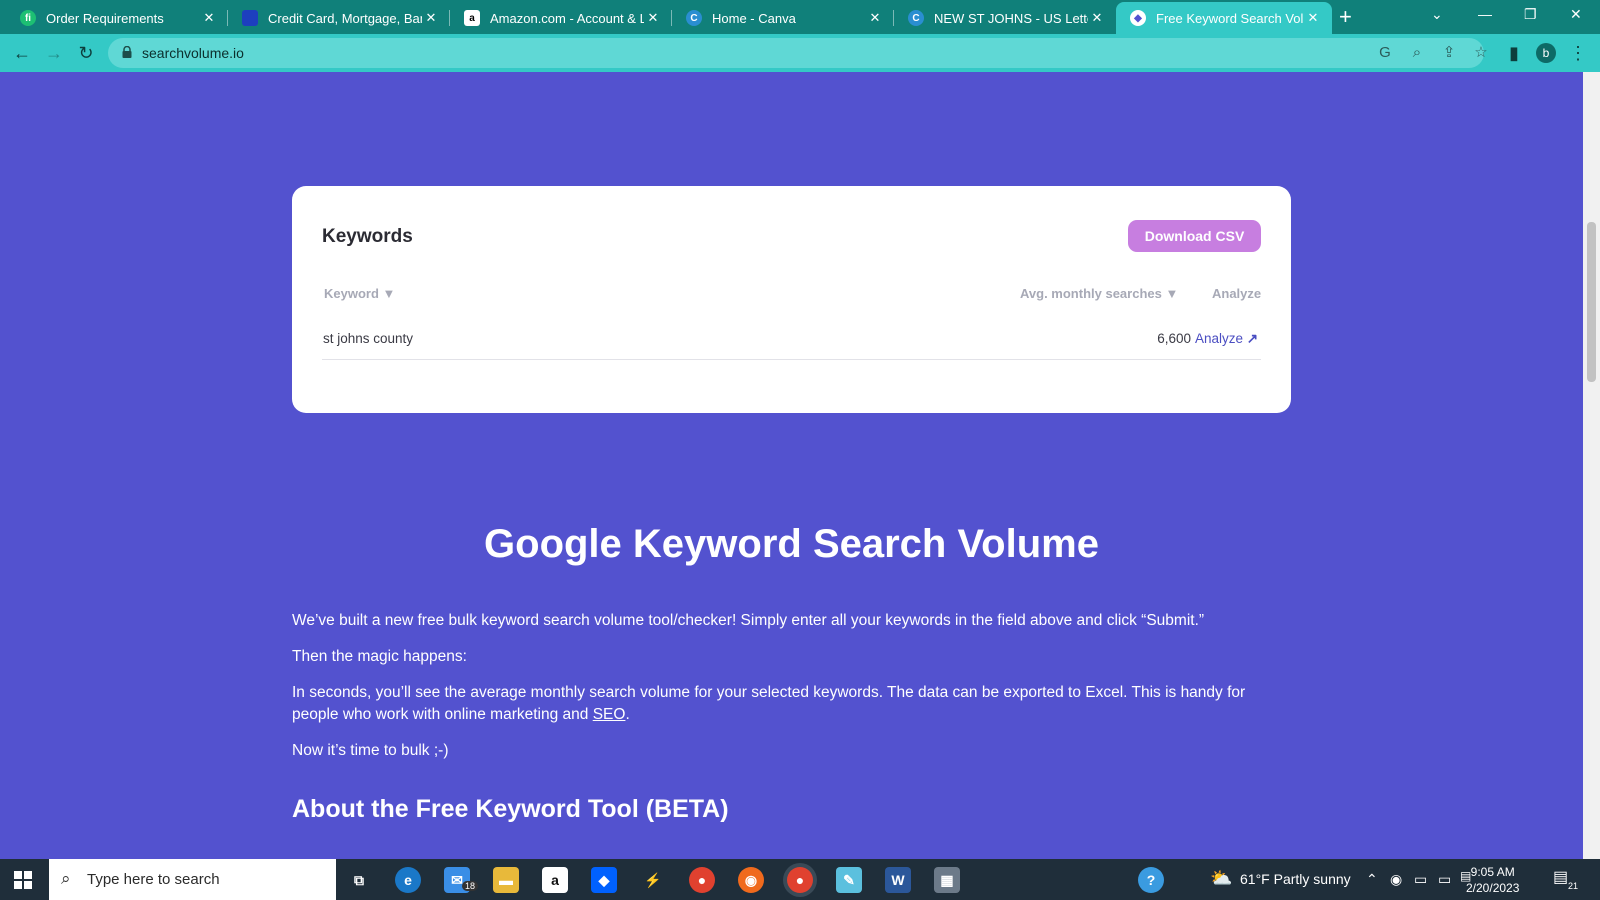 Image resolution: width=1600 pixels, height=900 pixels. I want to click on share-icon: ⇪, so click(1449, 53).